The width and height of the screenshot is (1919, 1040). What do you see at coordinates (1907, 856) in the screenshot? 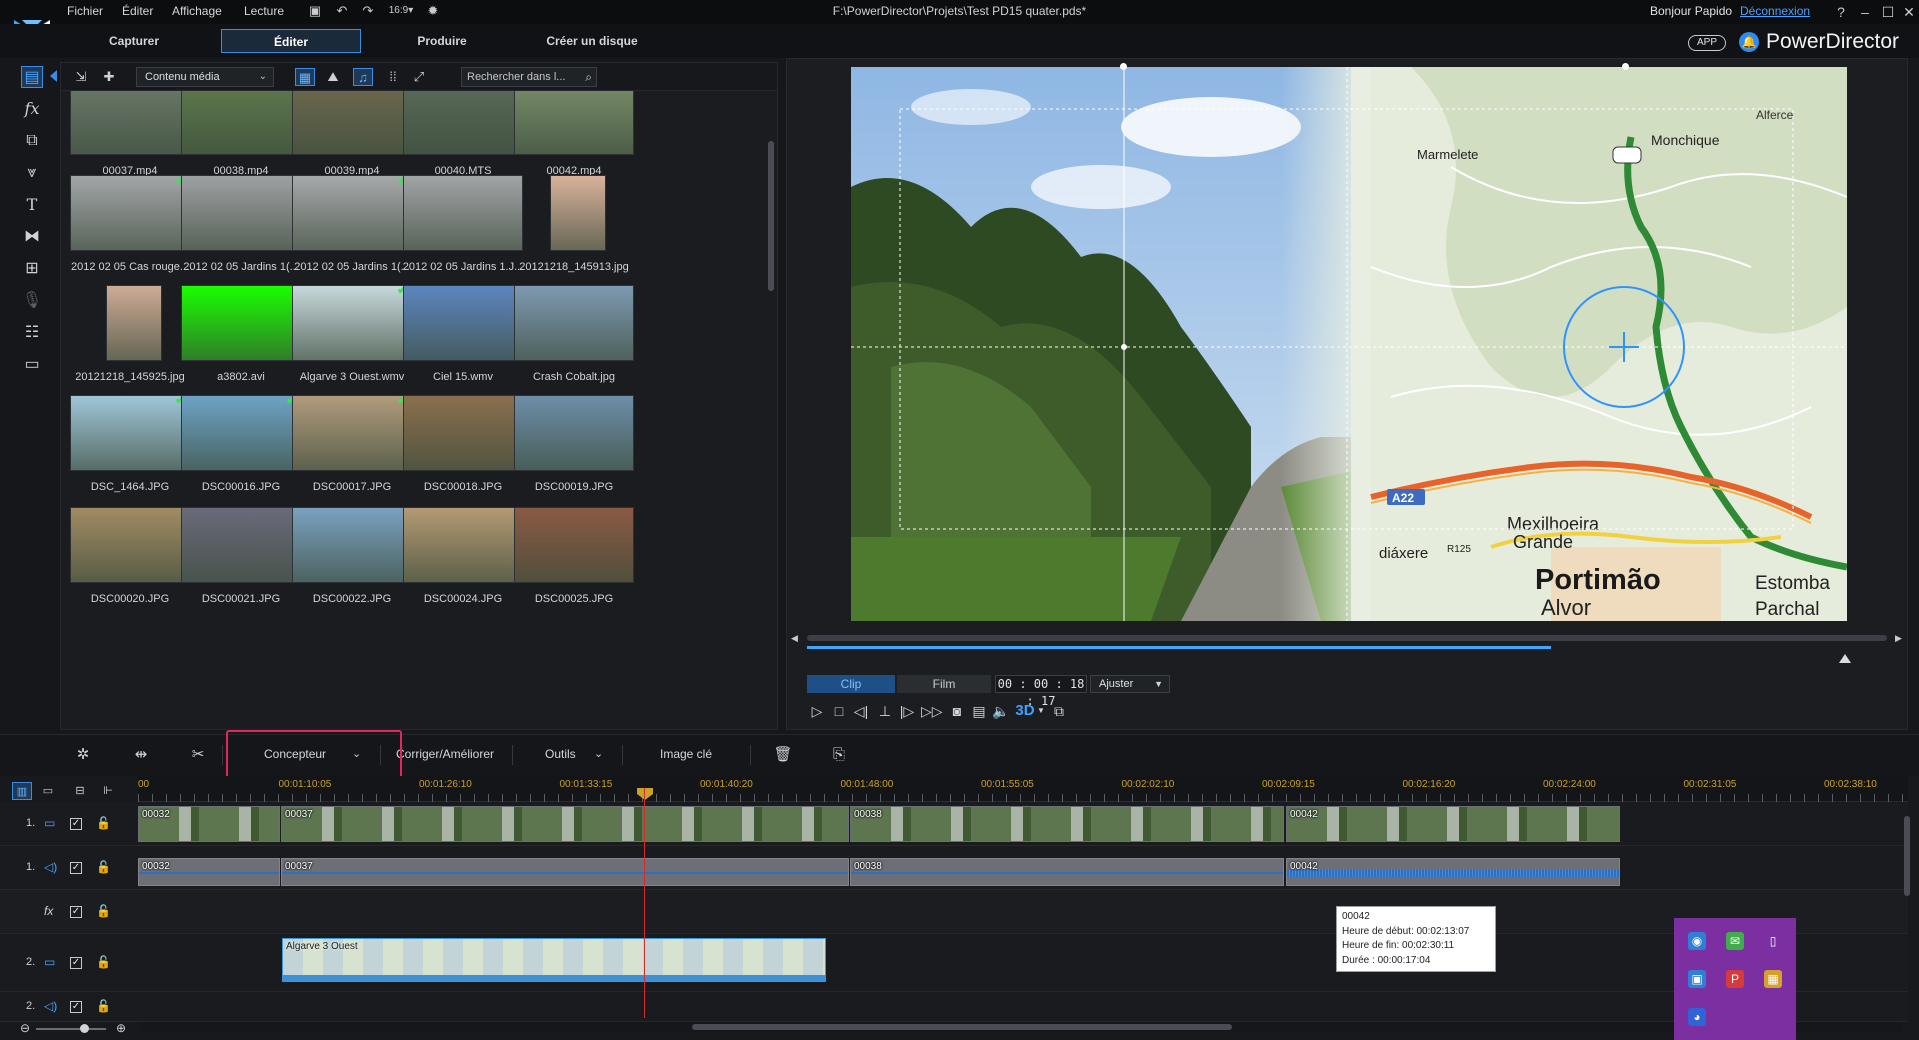
I see `timeline-vscroll-thumb` at bounding box center [1907, 856].